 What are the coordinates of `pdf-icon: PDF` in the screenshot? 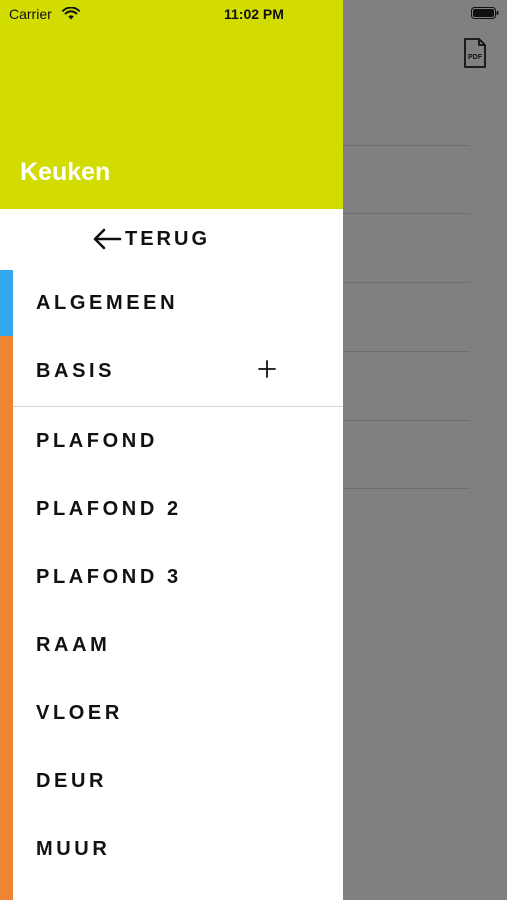 It's located at (475, 53).